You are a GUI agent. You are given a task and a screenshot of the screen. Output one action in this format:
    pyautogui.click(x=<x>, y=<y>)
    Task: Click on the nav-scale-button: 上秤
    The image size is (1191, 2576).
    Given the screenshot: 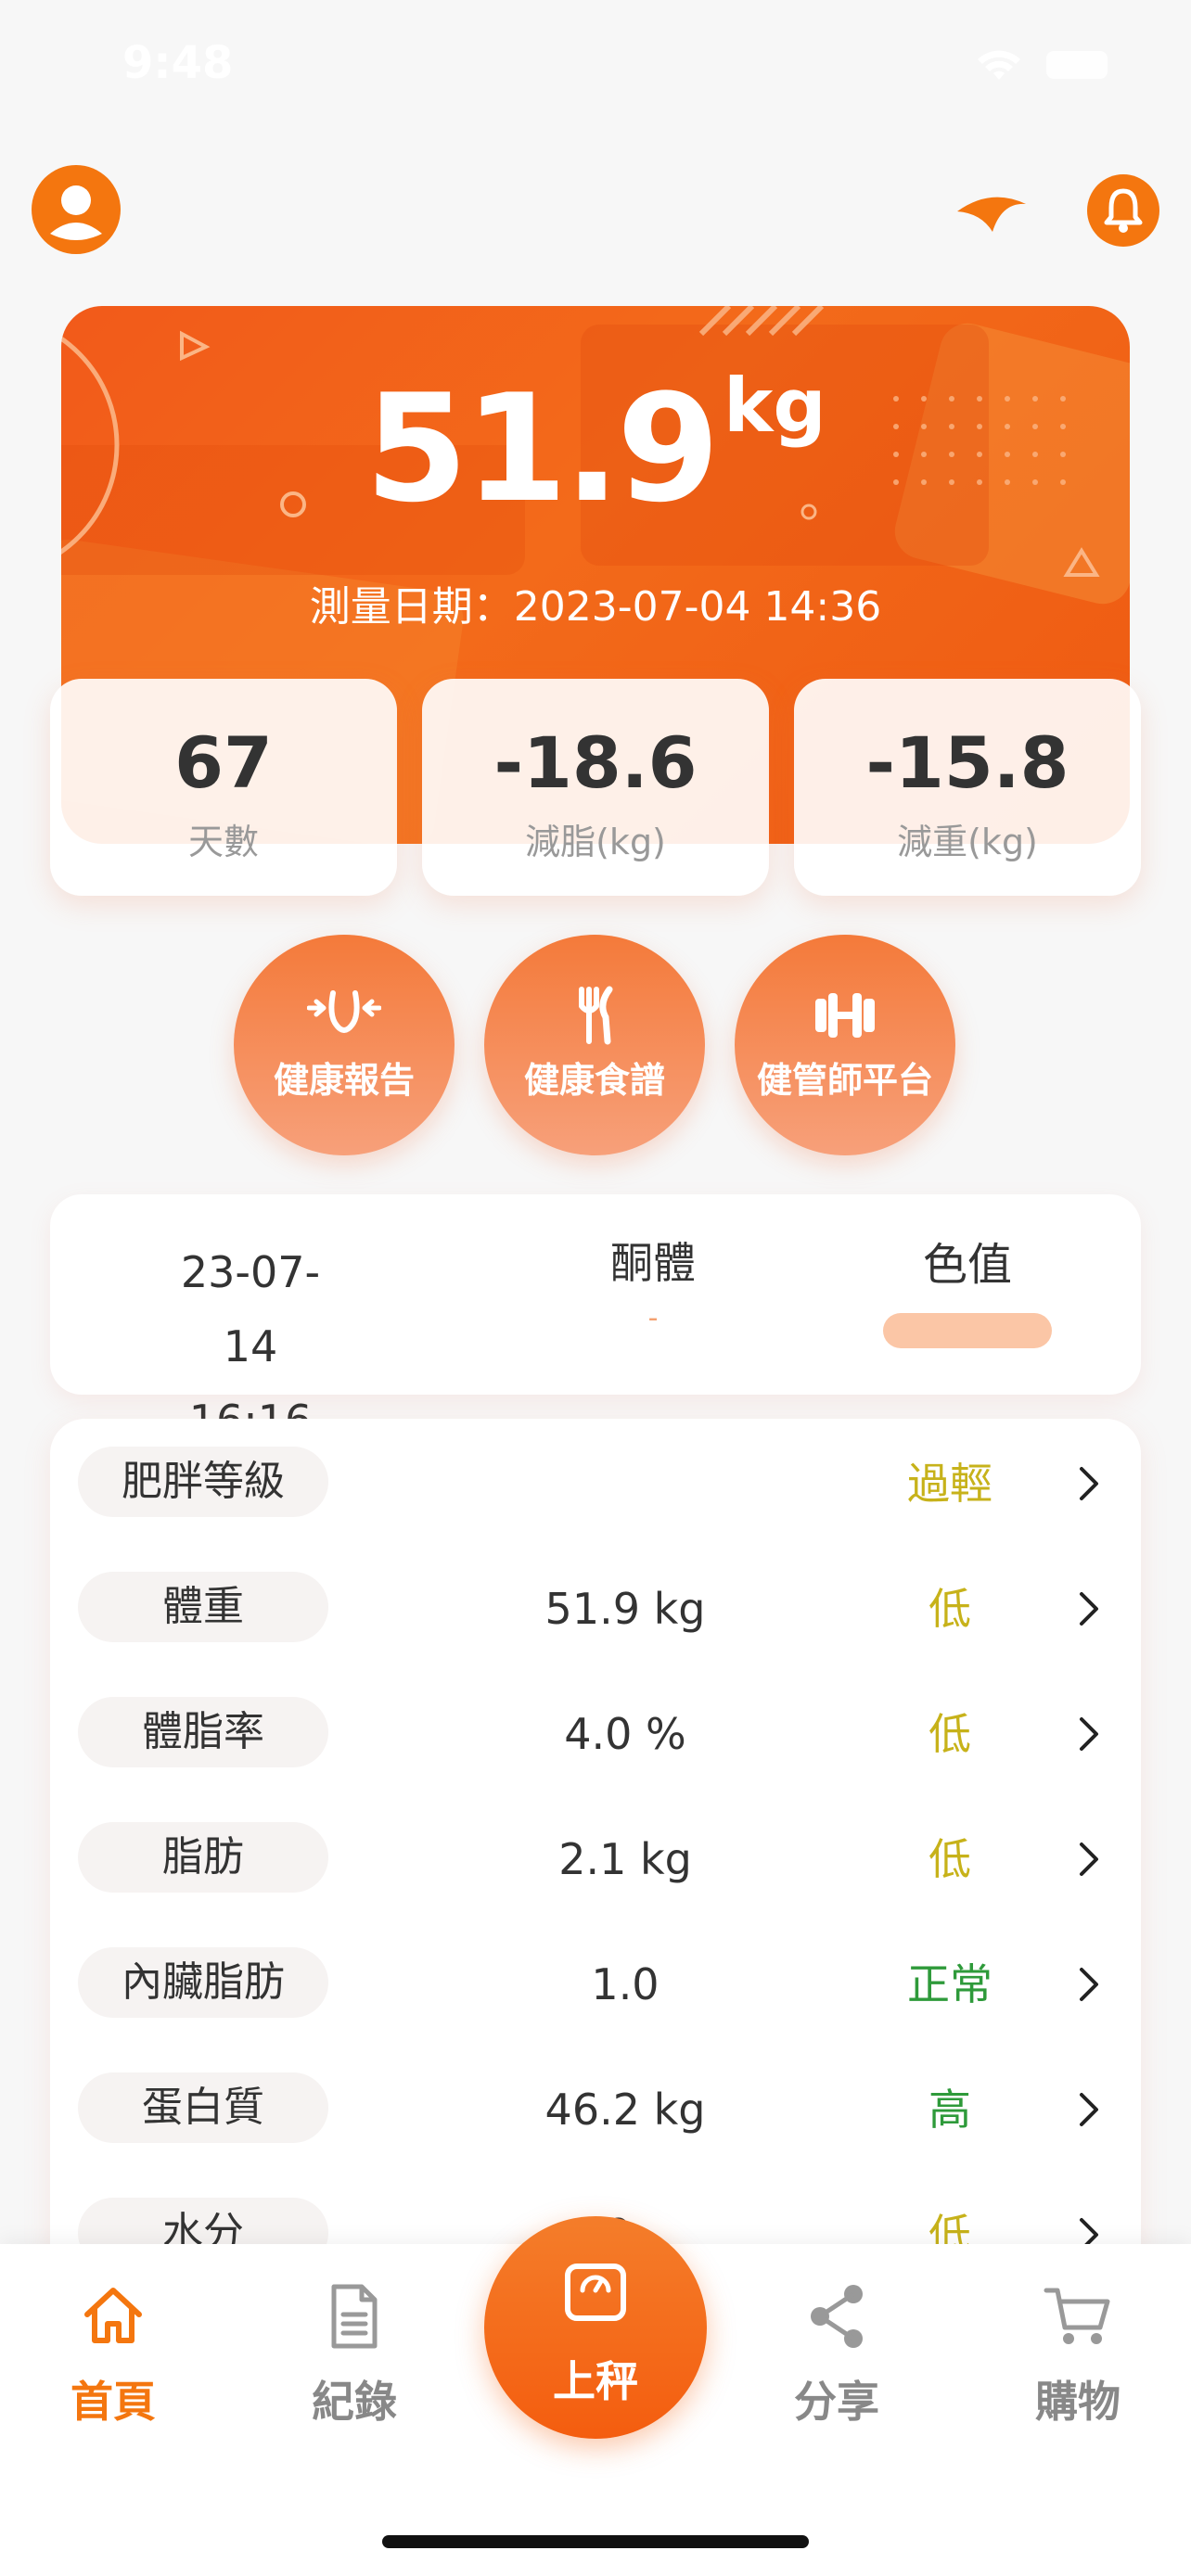 What is the action you would take?
    pyautogui.click(x=595, y=2327)
    